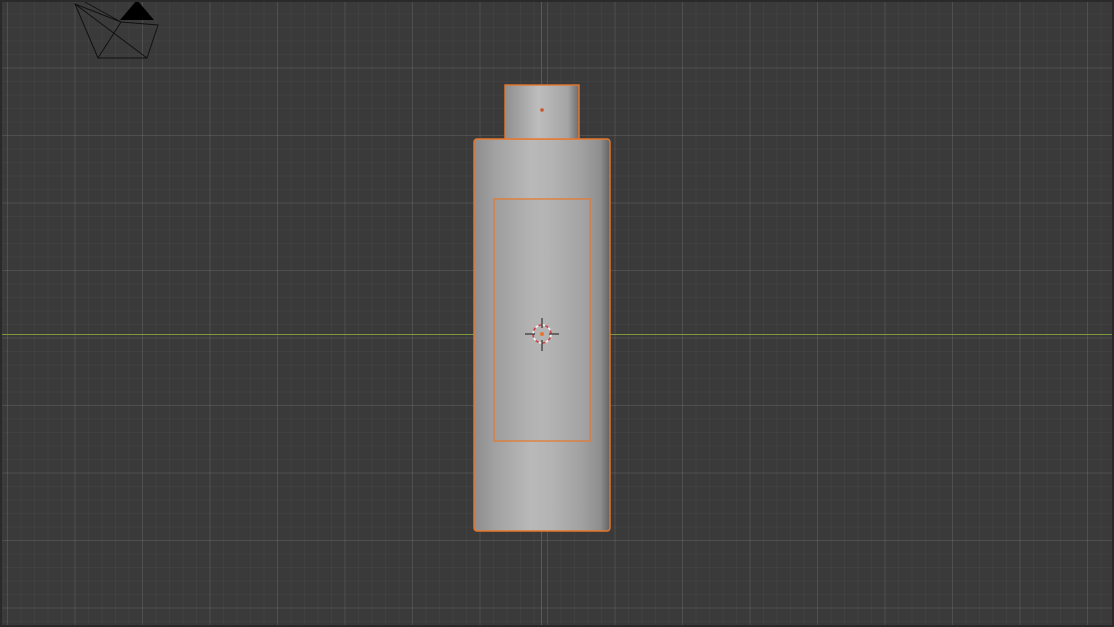  I want to click on camera-icon, so click(116, 29).